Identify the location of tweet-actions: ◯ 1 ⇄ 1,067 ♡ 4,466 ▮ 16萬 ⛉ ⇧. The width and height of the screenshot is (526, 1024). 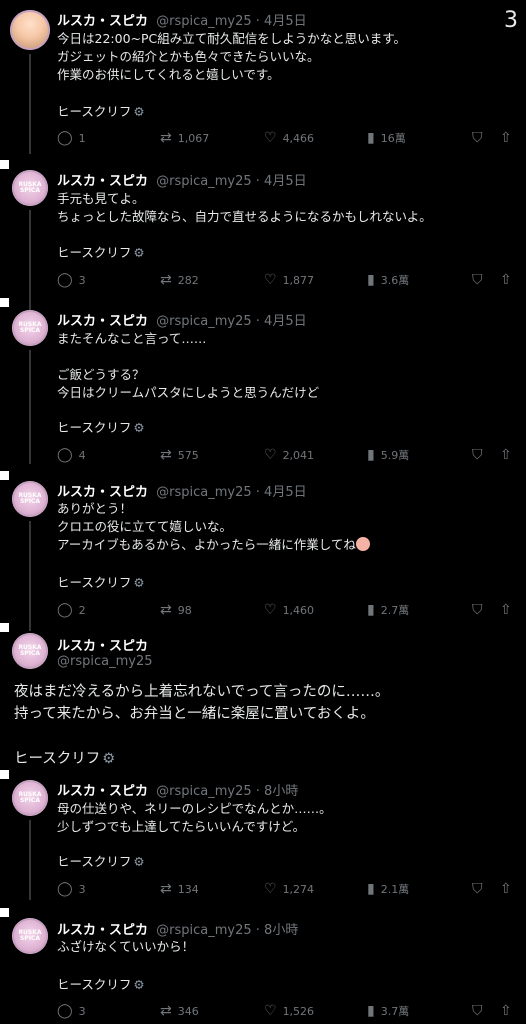
(287, 139).